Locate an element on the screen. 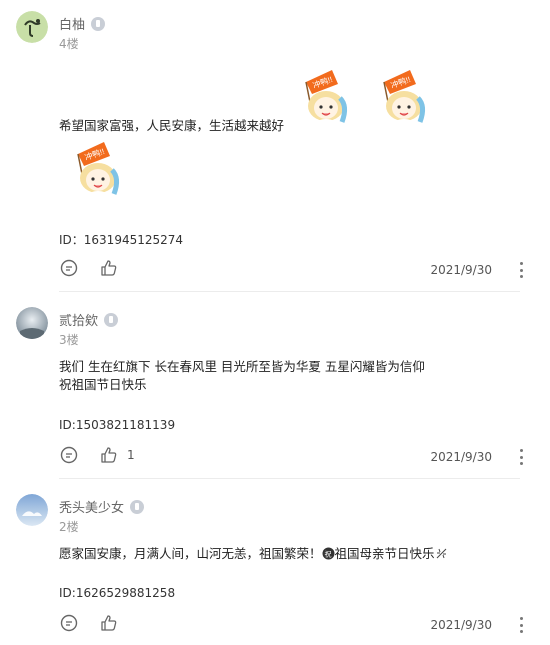 This screenshot has width=550, height=645. username: 贰拾欸 is located at coordinates (89, 319).